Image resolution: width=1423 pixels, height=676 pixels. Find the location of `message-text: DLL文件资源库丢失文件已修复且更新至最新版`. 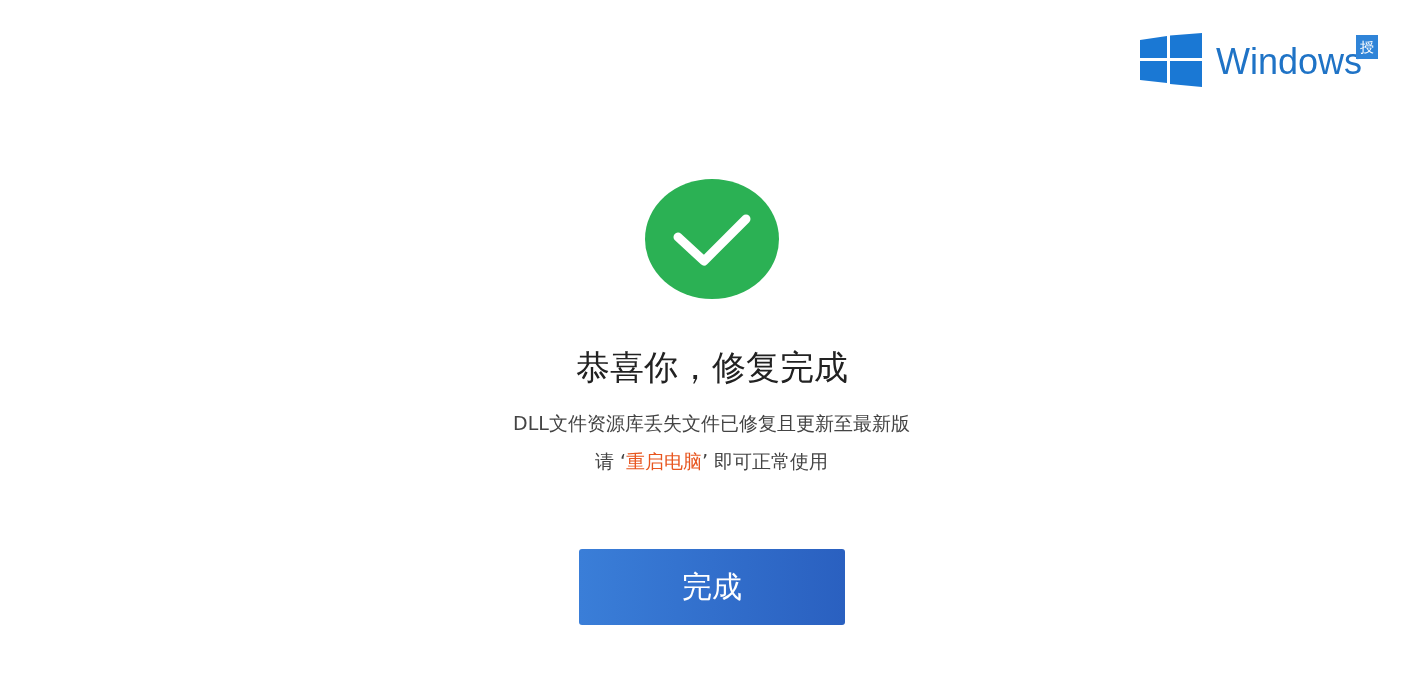

message-text: DLL文件资源库丢失文件已修复且更新至最新版 is located at coordinates (711, 423).